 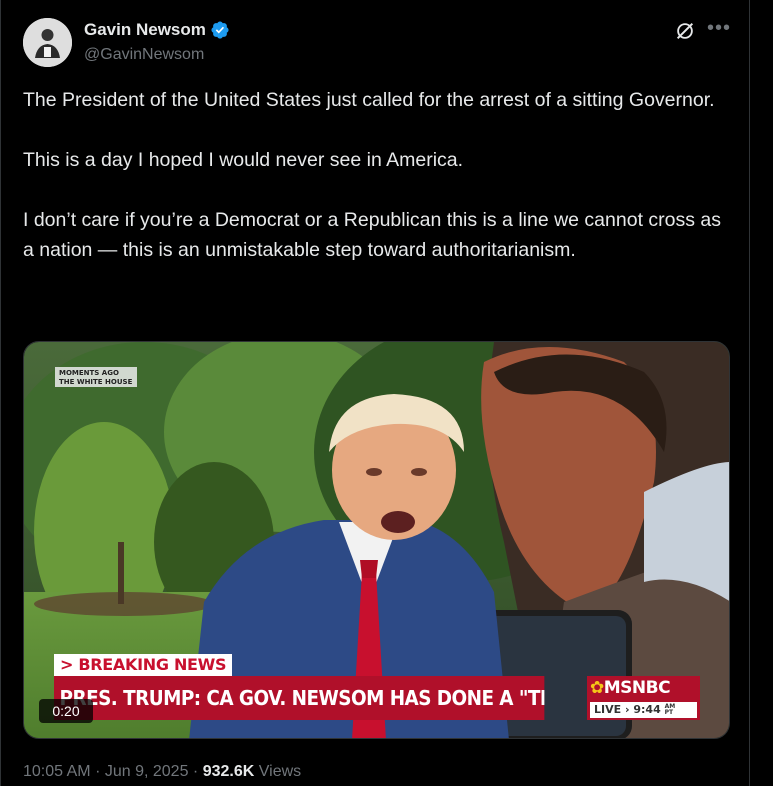 What do you see at coordinates (66, 711) in the screenshot?
I see `video-duration: 0:20` at bounding box center [66, 711].